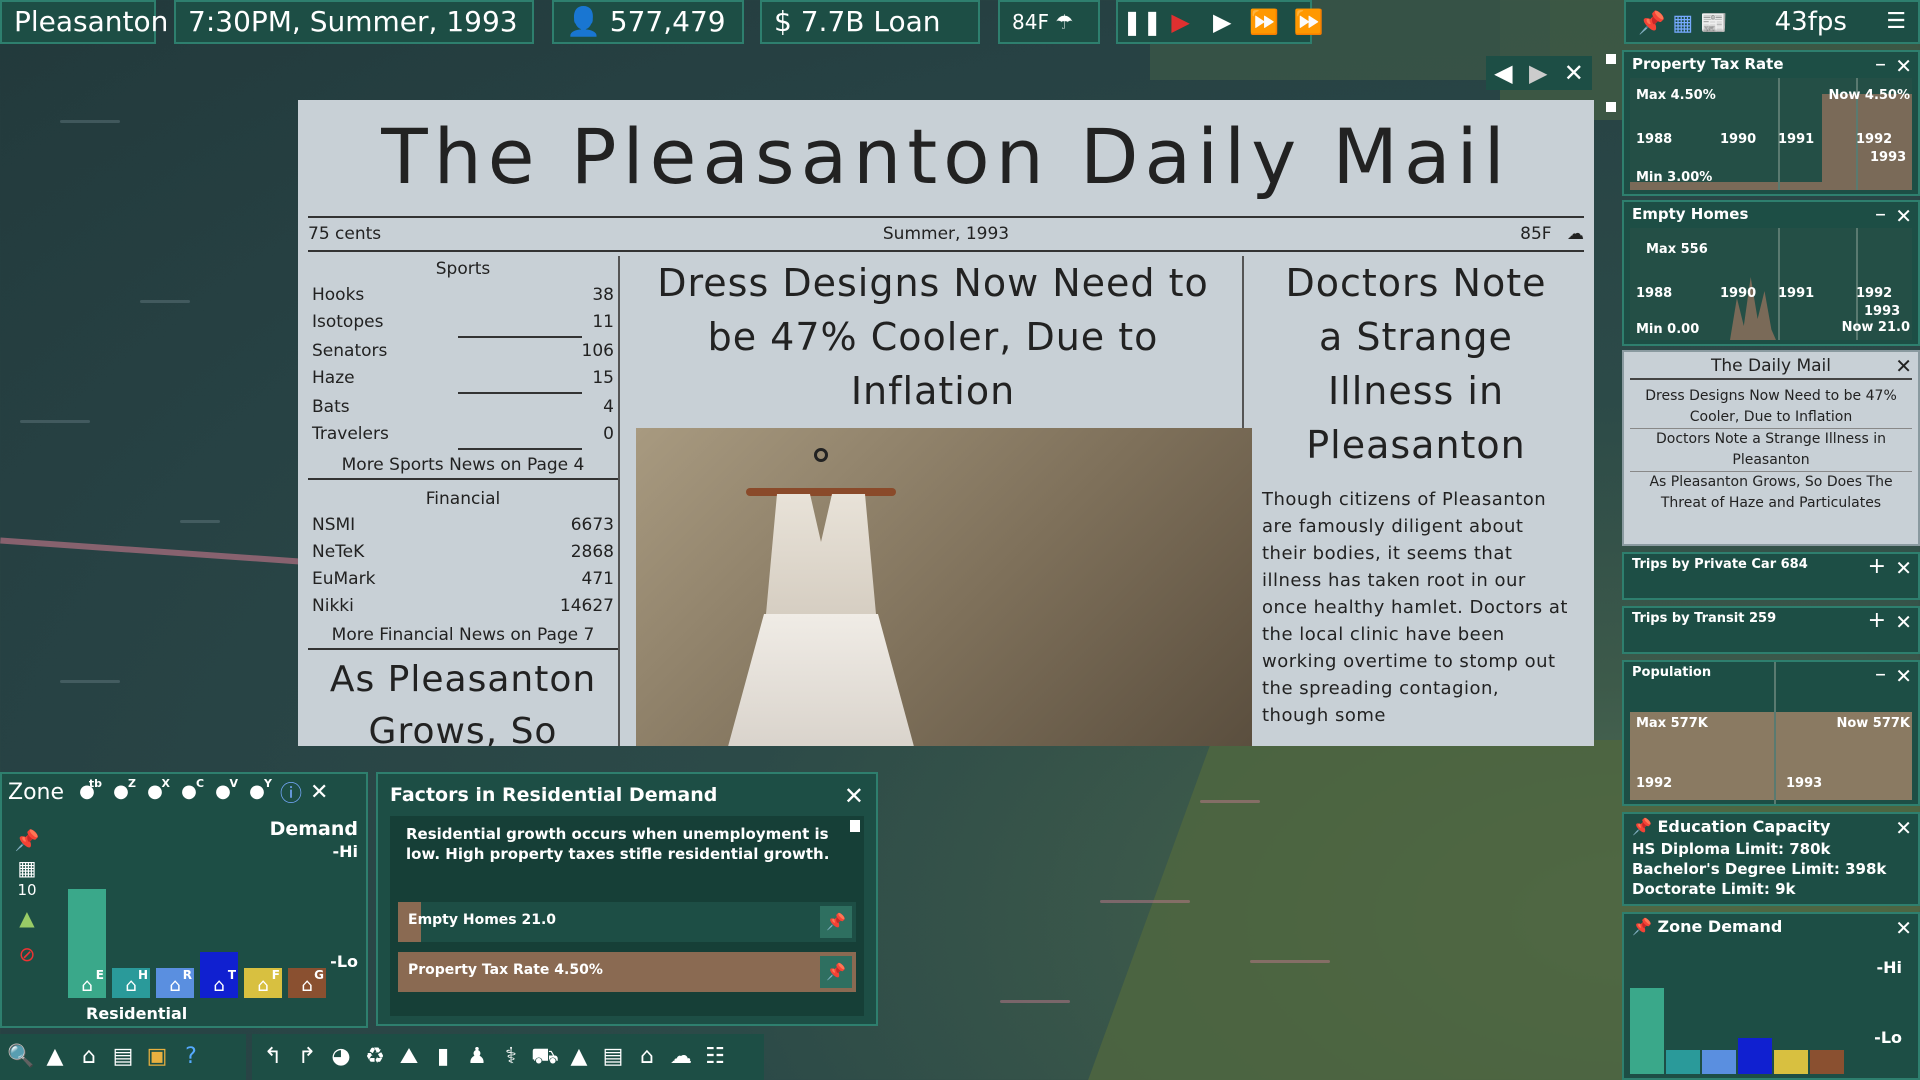 Image resolution: width=1920 pixels, height=1080 pixels. I want to click on cone-icon: ▲, so click(579, 1057).